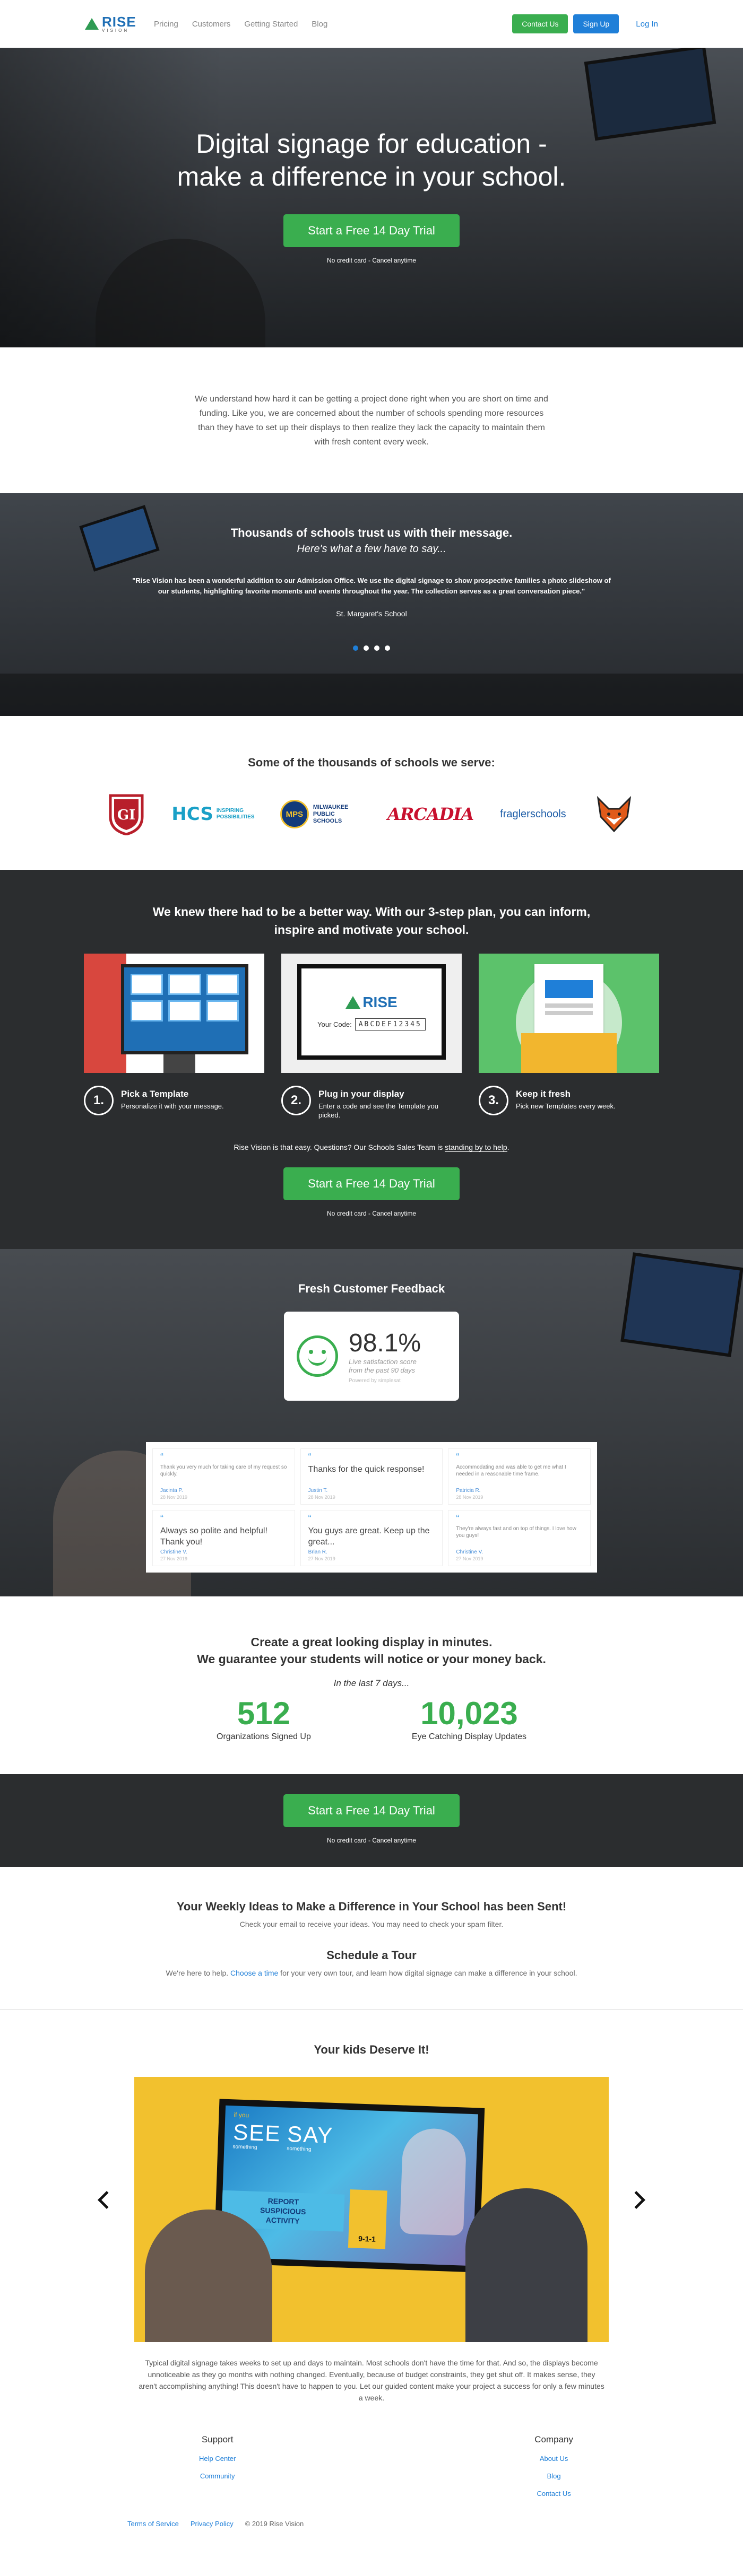  Describe the element at coordinates (371, 230) in the screenshot. I see `hero-trial-button: Start a Free 14 Day Trial` at that location.